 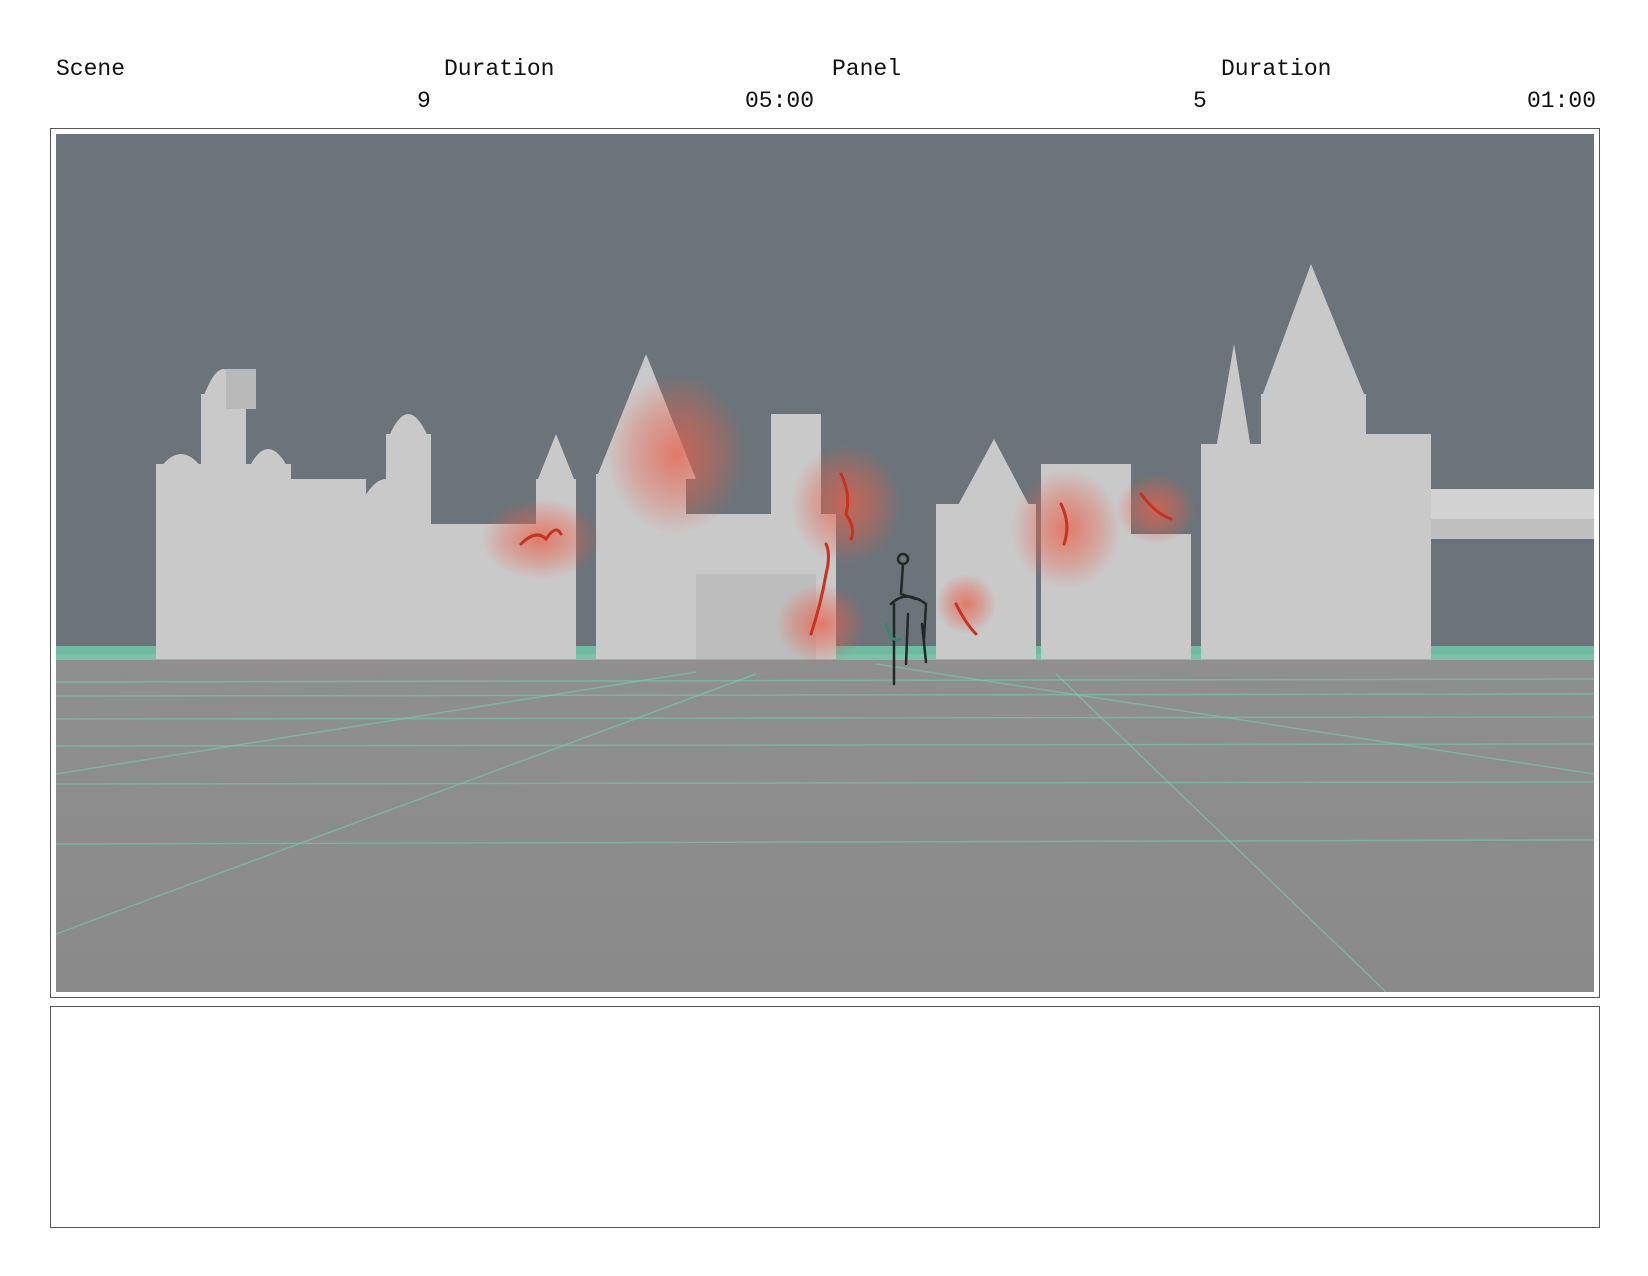 I want to click on panel-duration-label: Duration, so click(x=1276, y=69).